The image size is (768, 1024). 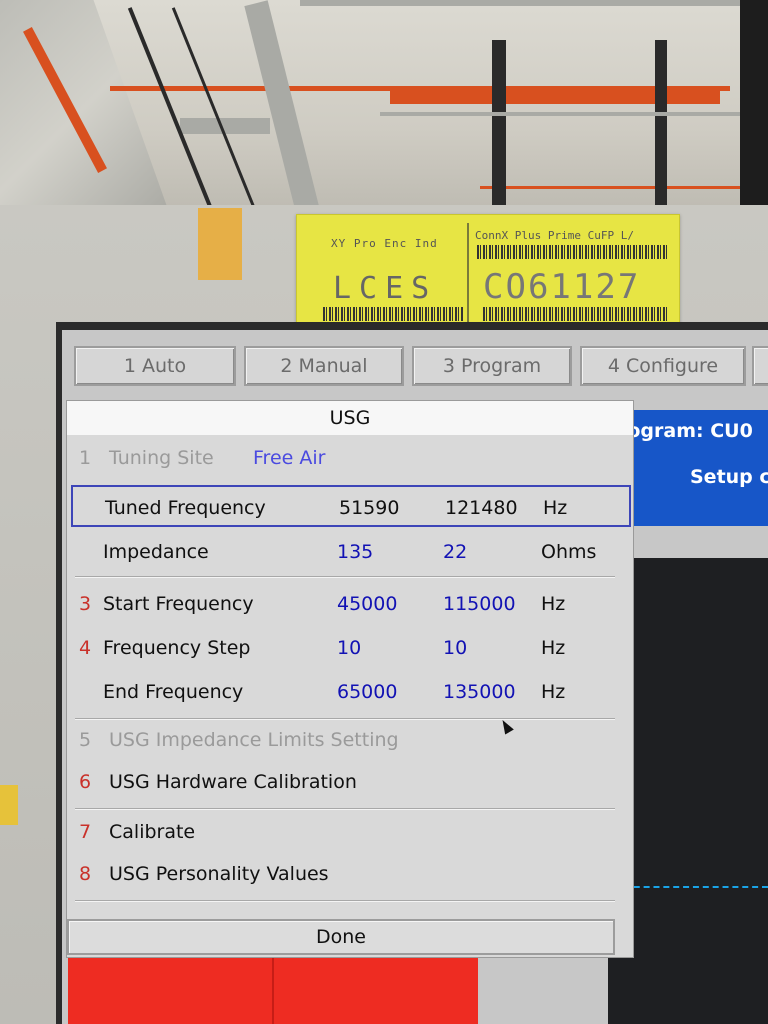 What do you see at coordinates (350, 458) in the screenshot?
I see `tuning-site-row: 1 Tuning Site Free Air` at bounding box center [350, 458].